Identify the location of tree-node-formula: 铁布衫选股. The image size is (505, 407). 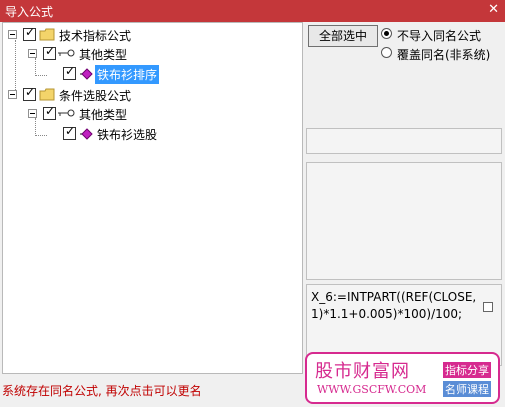
(103, 133).